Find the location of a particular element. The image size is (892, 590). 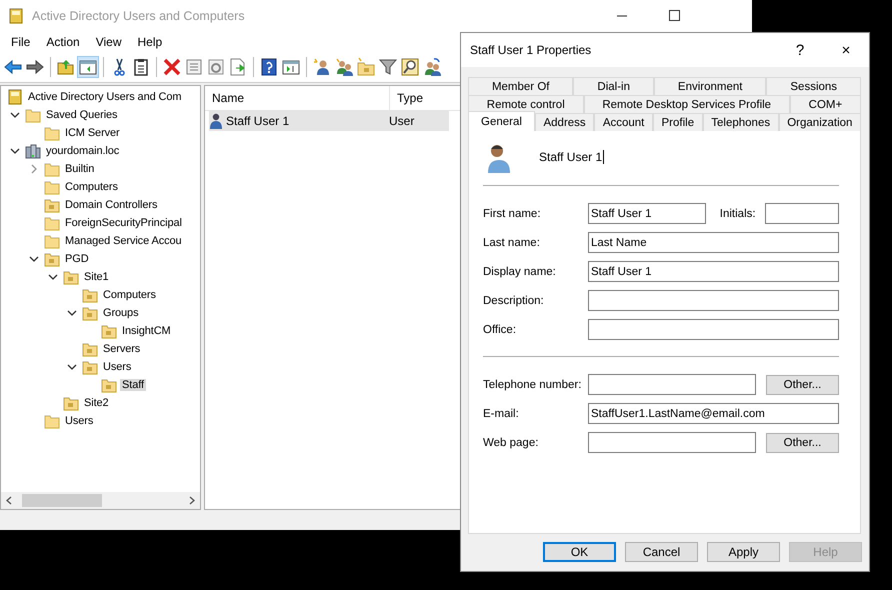

help-icon is located at coordinates (269, 67).